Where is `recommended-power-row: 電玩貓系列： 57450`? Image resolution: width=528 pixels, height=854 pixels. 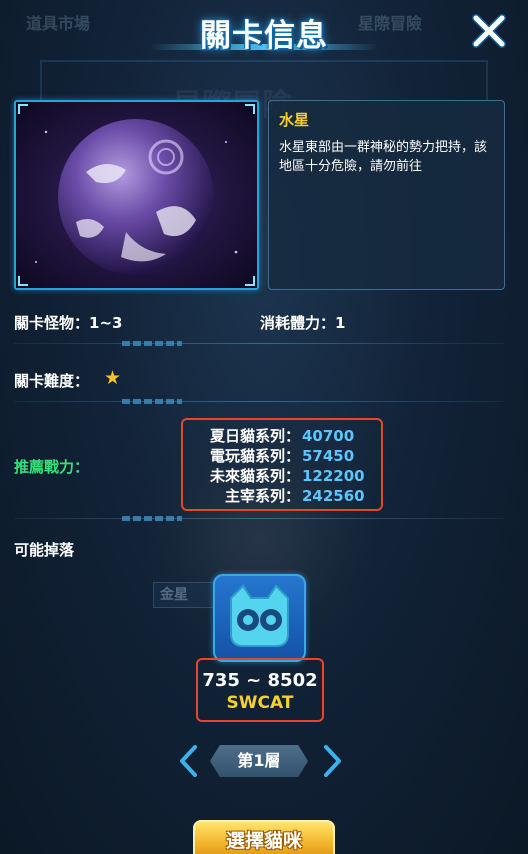 recommended-power-row: 電玩貓系列： 57450 is located at coordinates (282, 456).